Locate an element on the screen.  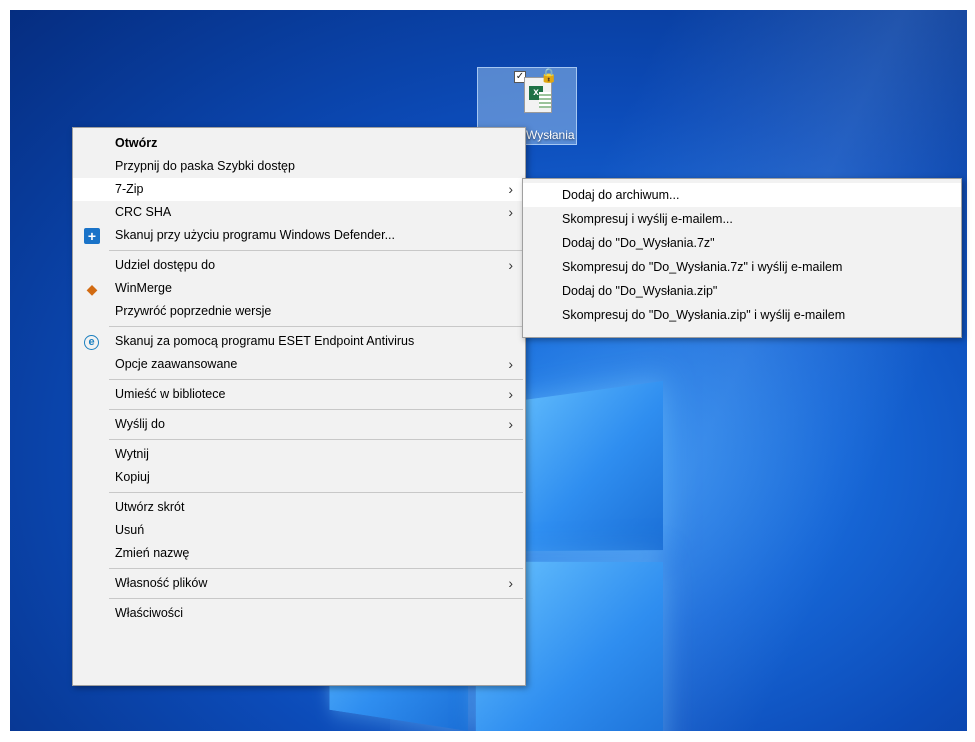
menu-item-copy: Kopiuj is located at coordinates (299, 477).